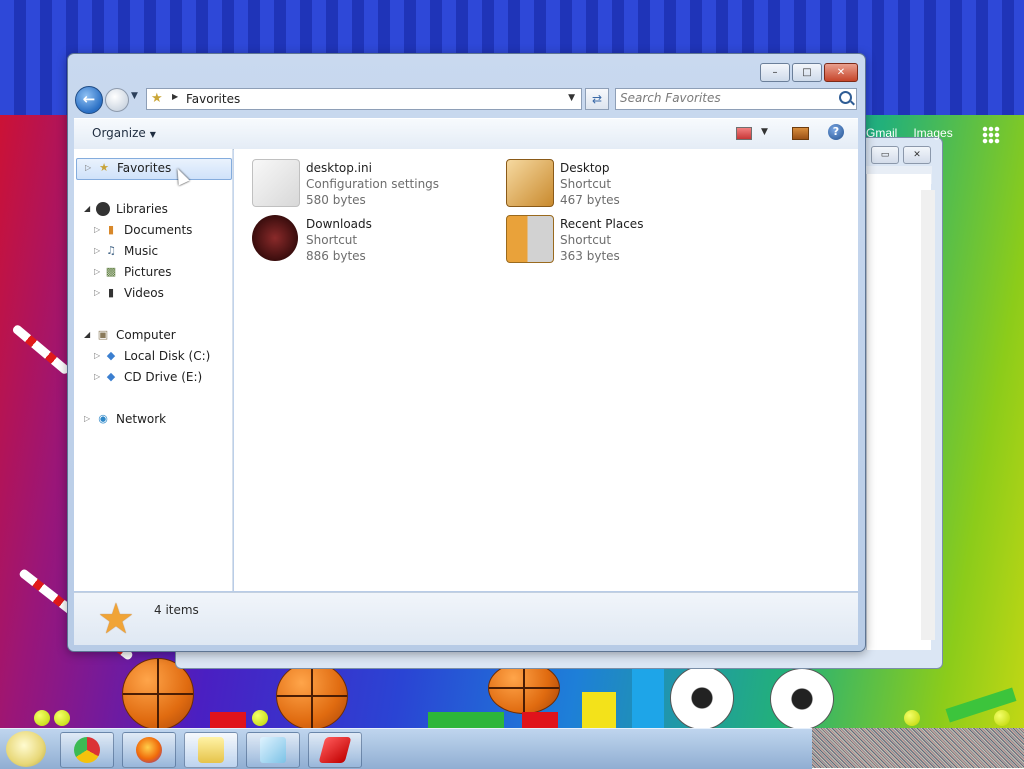 This screenshot has width=1024, height=769. What do you see at coordinates (141, 251) in the screenshot?
I see `sidebar-item-label: Music` at bounding box center [141, 251].